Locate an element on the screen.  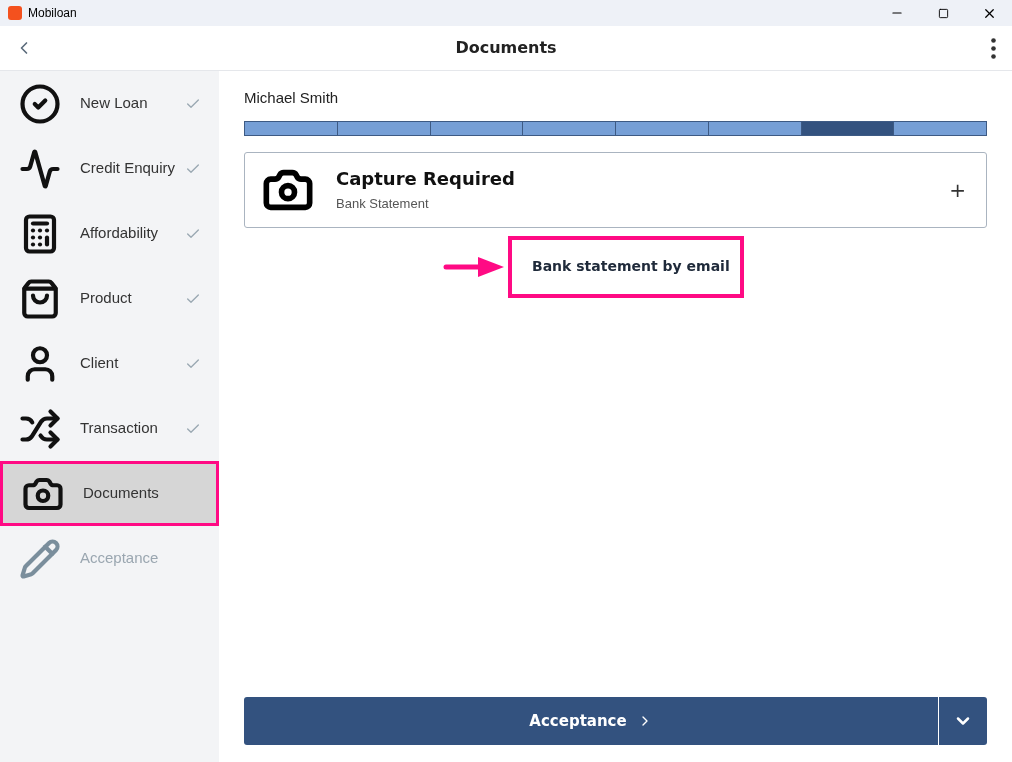
sidebar-item: New Loan is located at coordinates (109, 103).